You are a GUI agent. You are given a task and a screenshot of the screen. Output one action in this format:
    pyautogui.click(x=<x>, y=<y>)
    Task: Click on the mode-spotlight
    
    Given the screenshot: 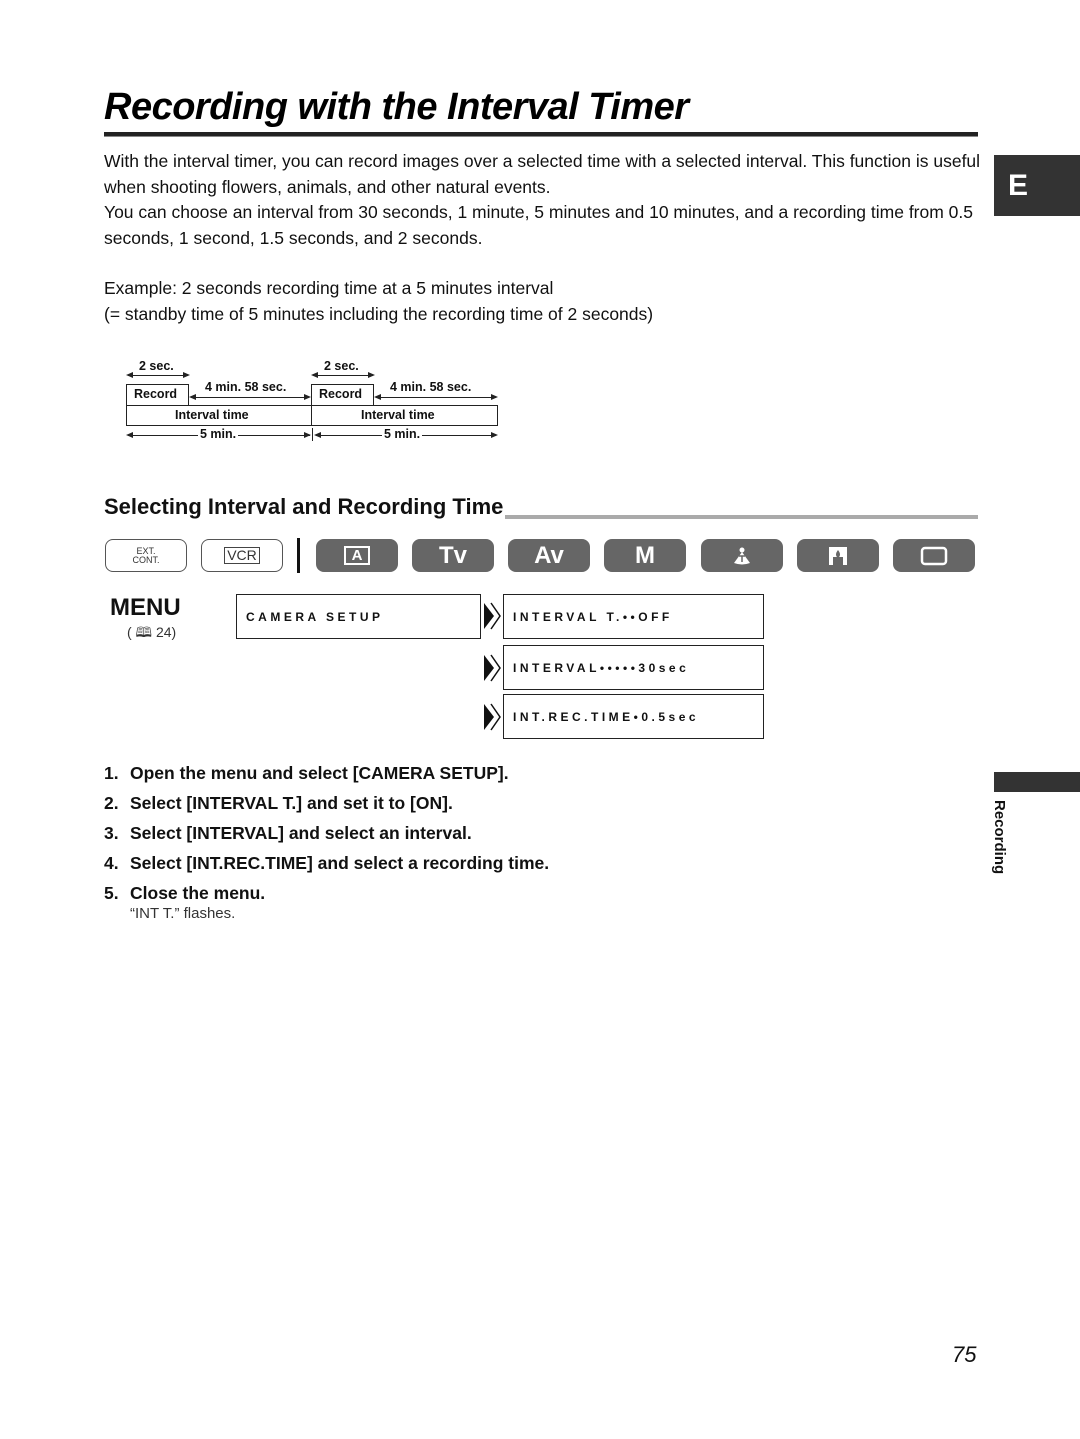 What is the action you would take?
    pyautogui.click(x=742, y=555)
    